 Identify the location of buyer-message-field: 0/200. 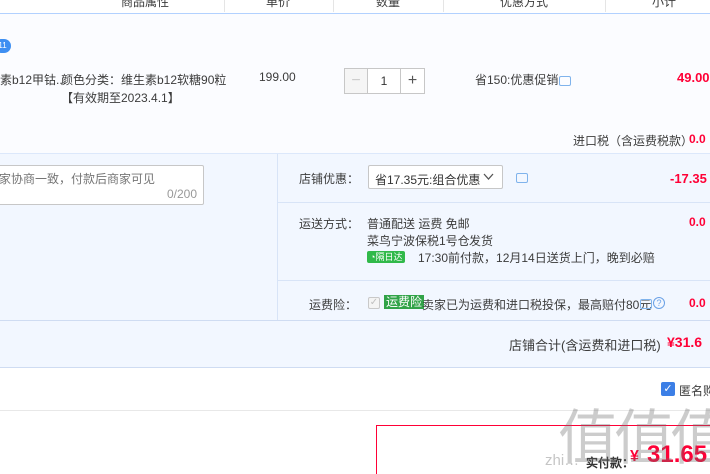
(102, 185).